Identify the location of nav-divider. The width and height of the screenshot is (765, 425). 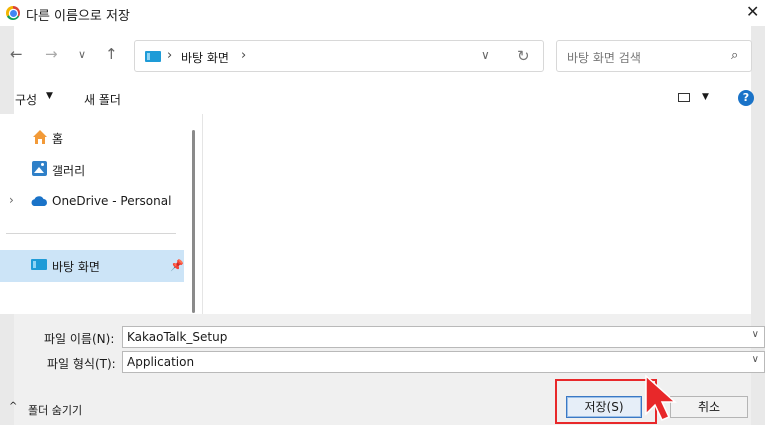
(91, 233).